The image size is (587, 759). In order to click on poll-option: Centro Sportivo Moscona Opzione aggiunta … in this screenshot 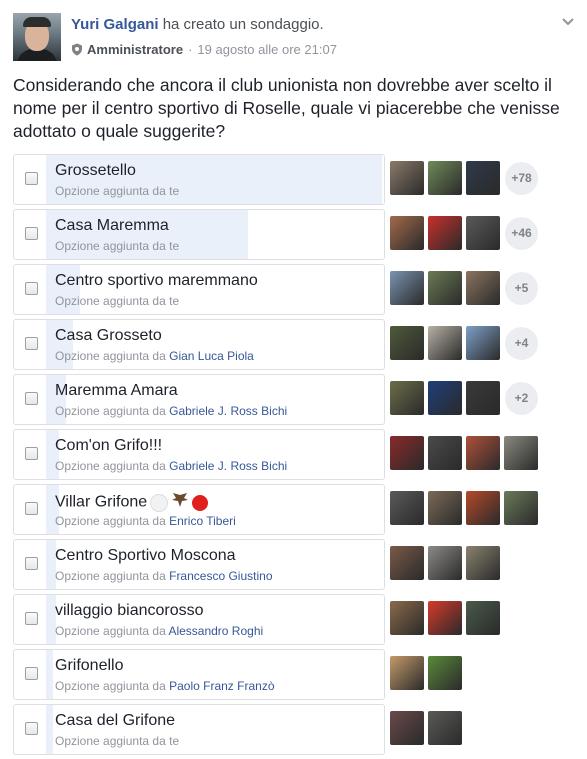, I will do `click(300, 564)`.